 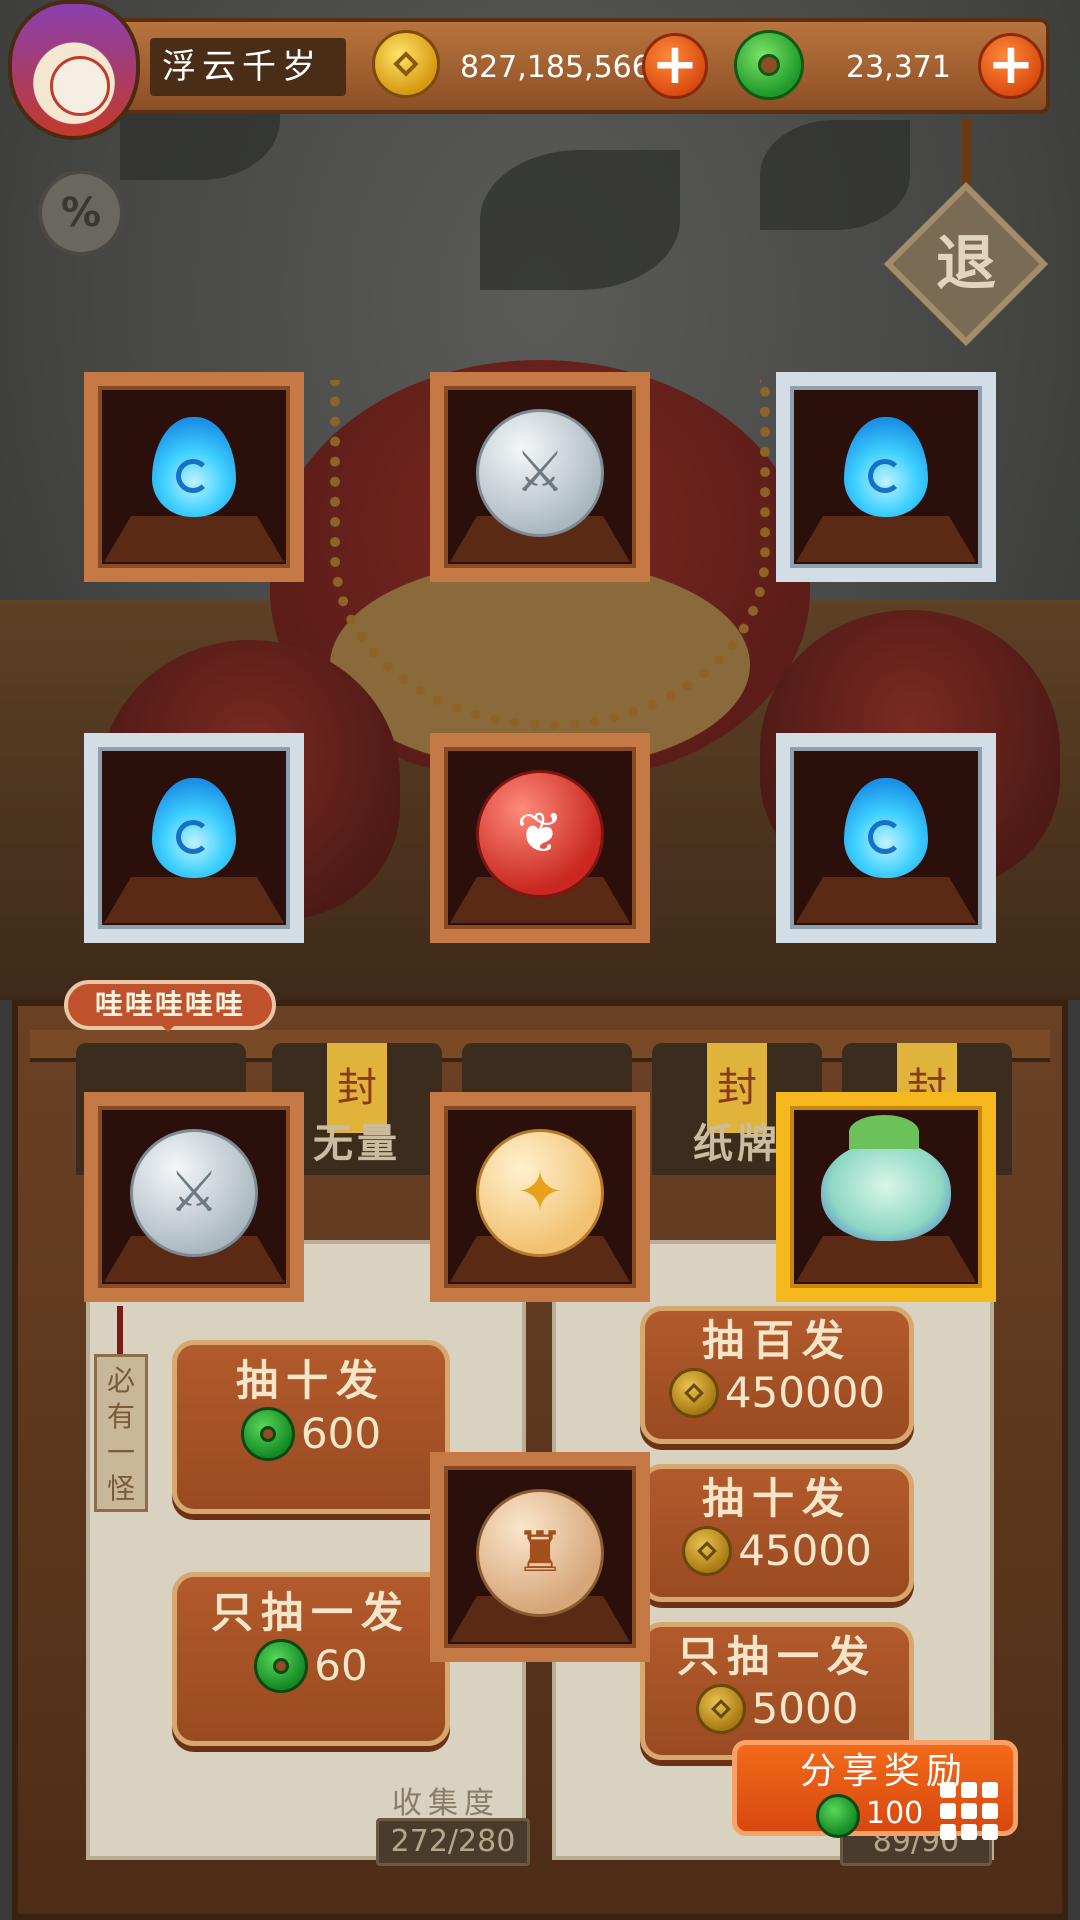 What do you see at coordinates (540, 1193) in the screenshot?
I see `gold-emblem-orb-icon: ✦` at bounding box center [540, 1193].